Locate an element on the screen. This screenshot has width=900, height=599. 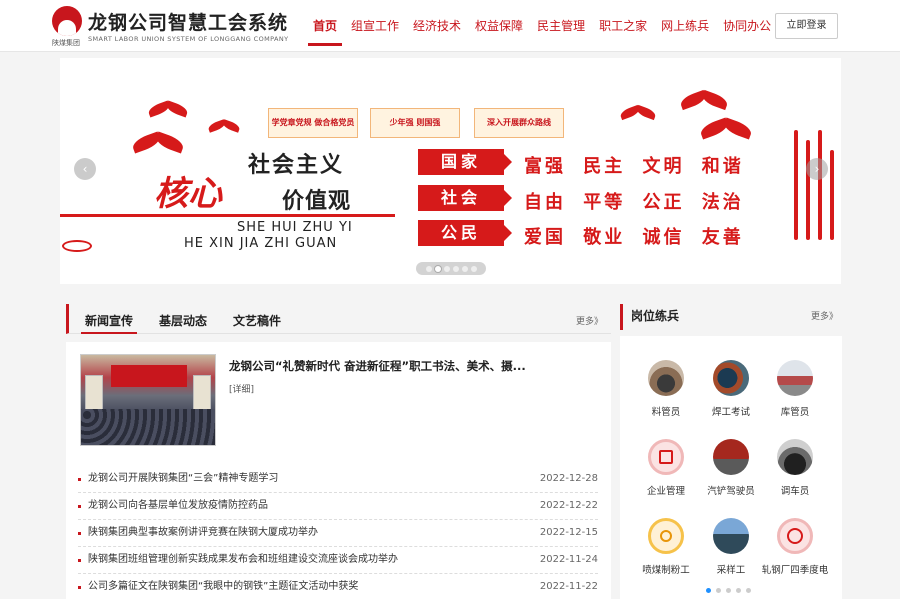
feature-news-image is located at coordinates (148, 400).